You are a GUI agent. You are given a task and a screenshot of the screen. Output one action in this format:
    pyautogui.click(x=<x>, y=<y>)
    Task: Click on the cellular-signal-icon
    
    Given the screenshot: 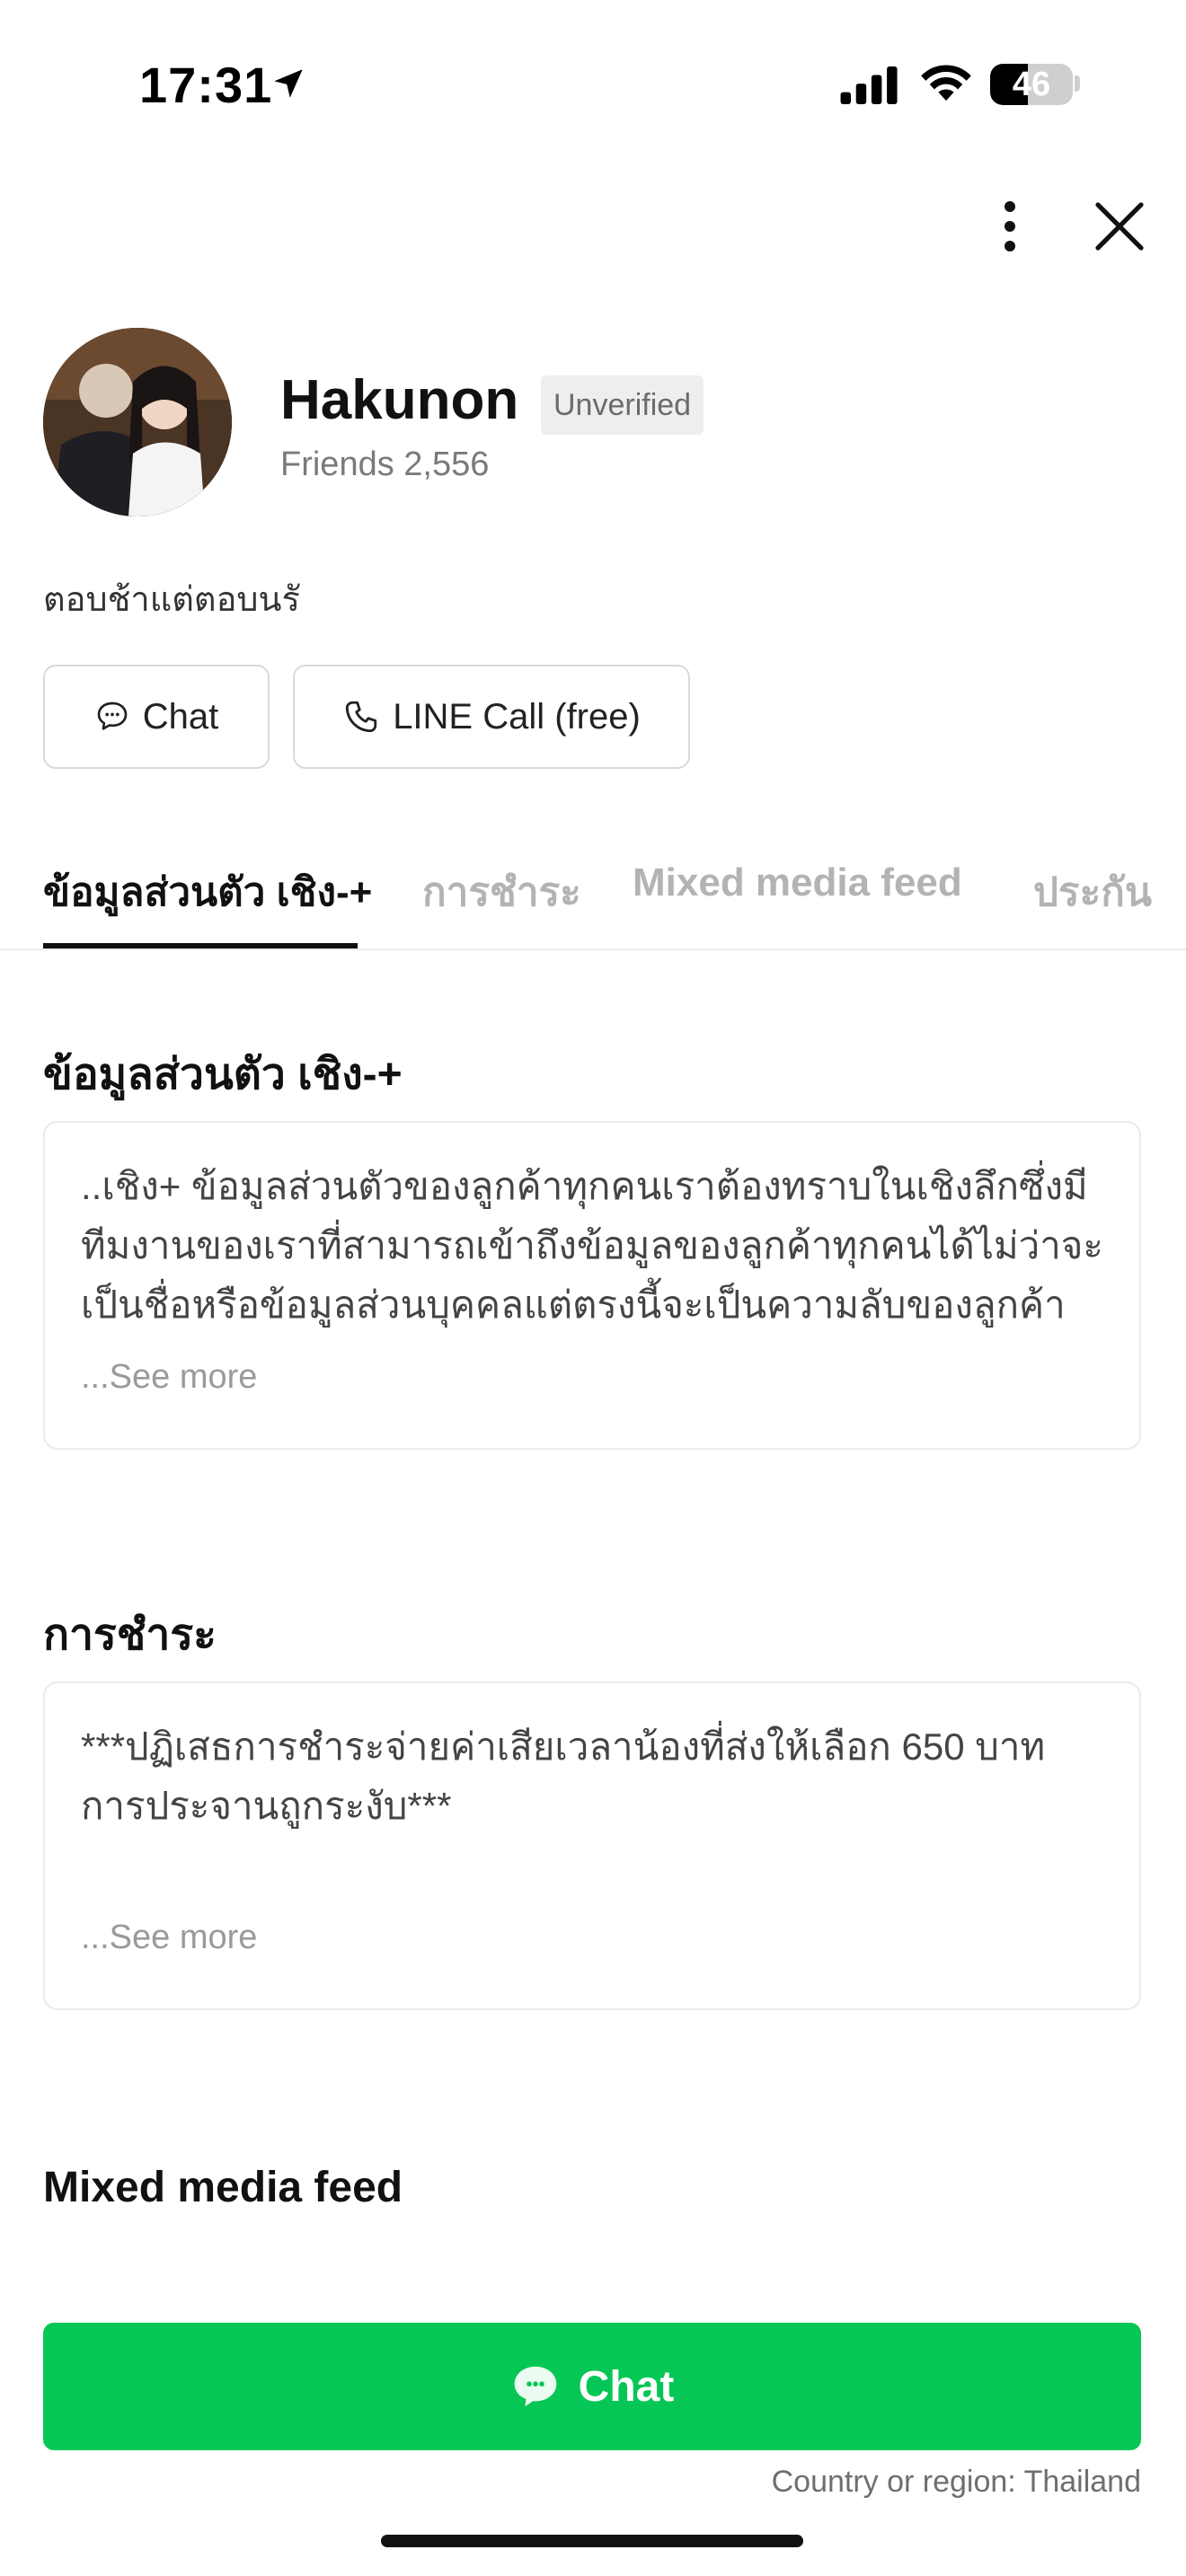 What is the action you would take?
    pyautogui.click(x=869, y=85)
    